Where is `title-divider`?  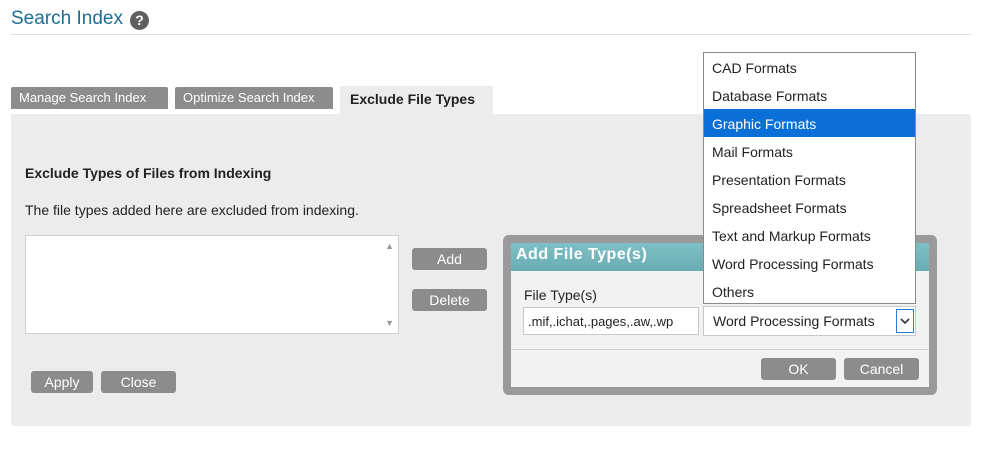
title-divider is located at coordinates (491, 34).